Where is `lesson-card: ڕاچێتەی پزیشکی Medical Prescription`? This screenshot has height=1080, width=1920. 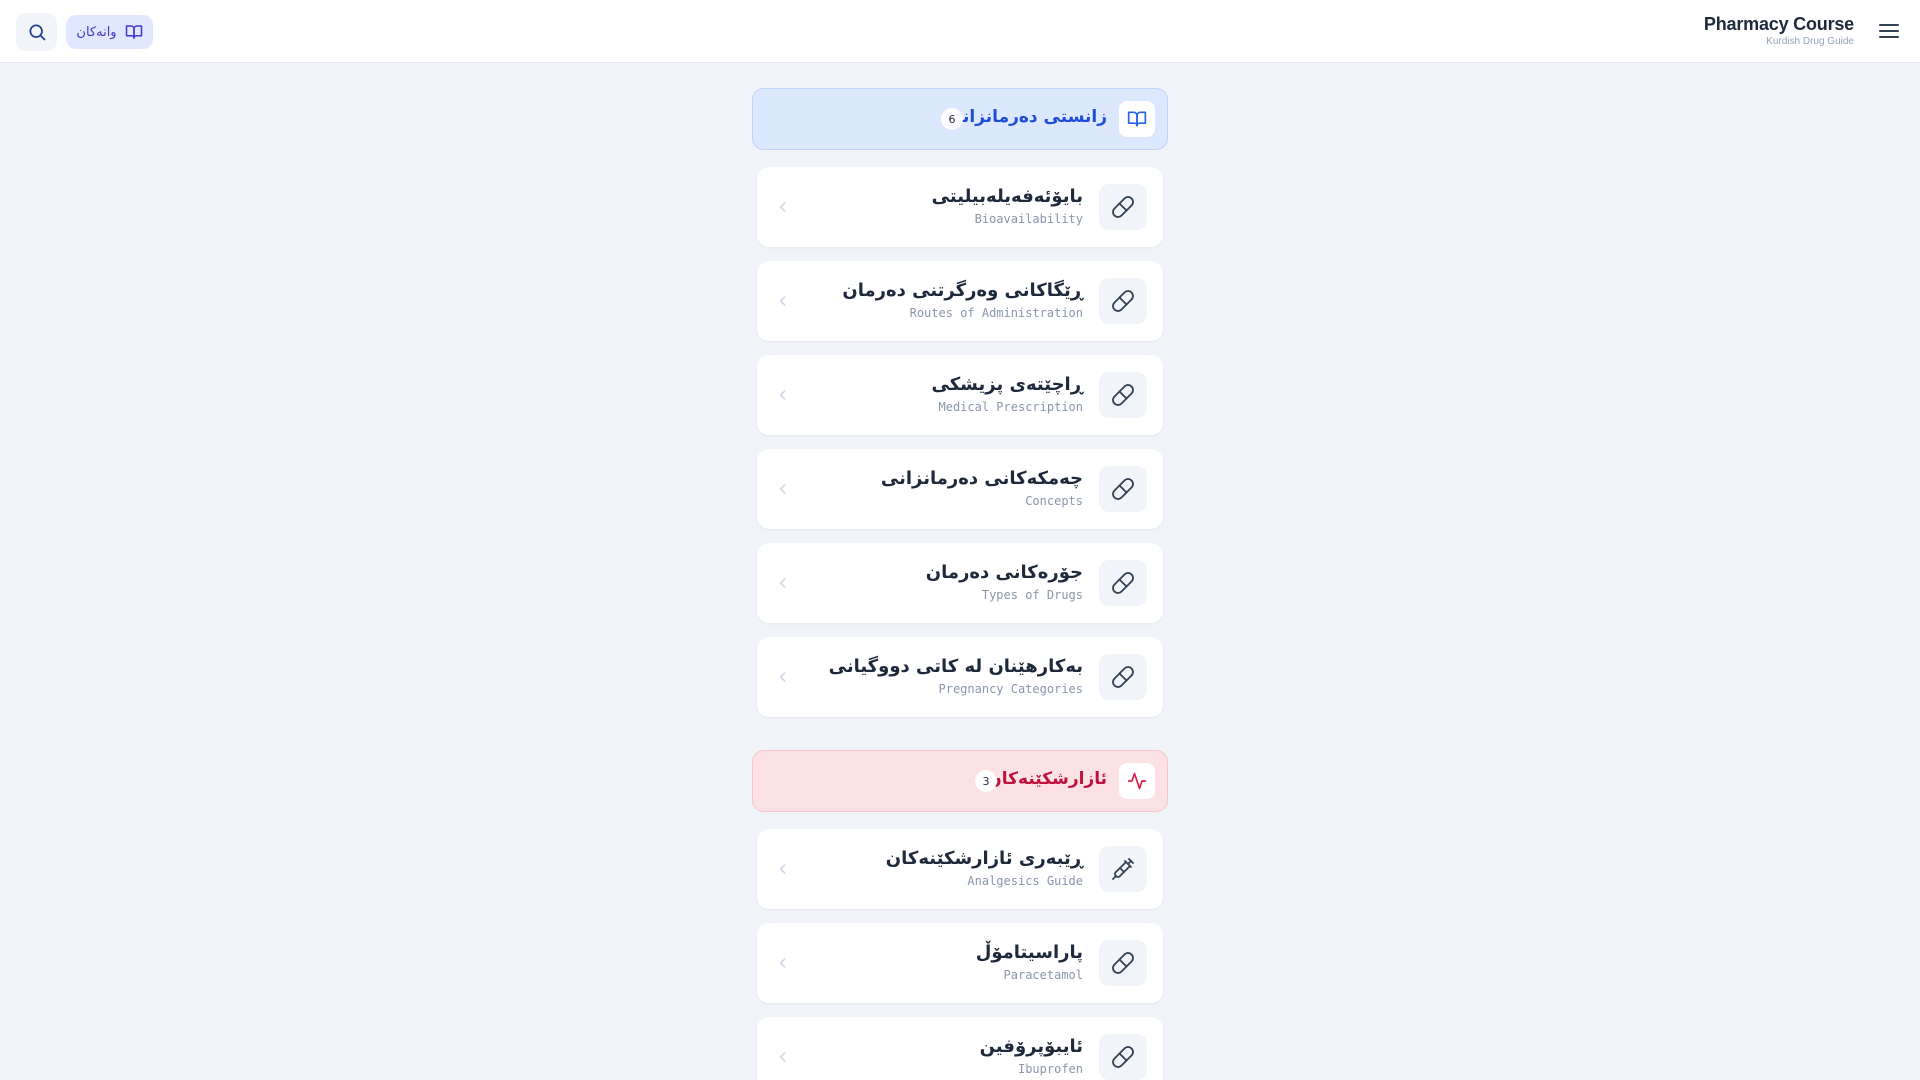
lesson-card: ڕاچێتەی پزیشکی Medical Prescription is located at coordinates (960, 395).